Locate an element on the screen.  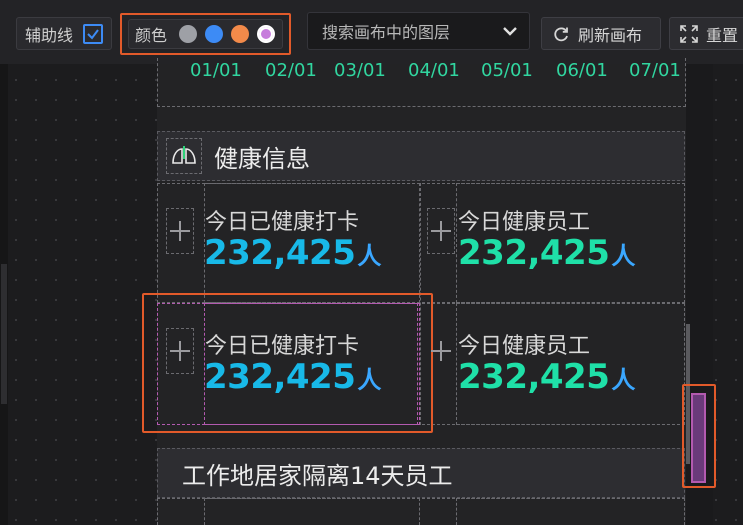
left-scrollbar is located at coordinates (4, 294).